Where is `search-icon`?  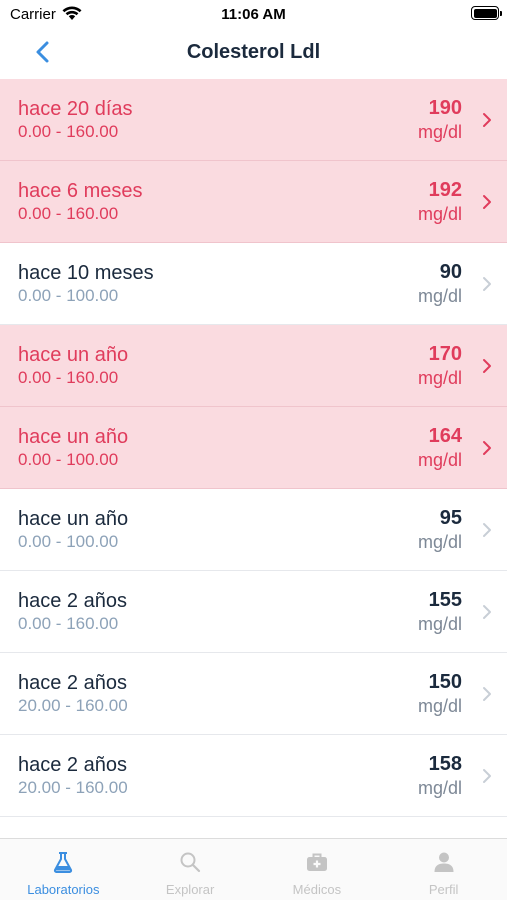
search-icon is located at coordinates (190, 862).